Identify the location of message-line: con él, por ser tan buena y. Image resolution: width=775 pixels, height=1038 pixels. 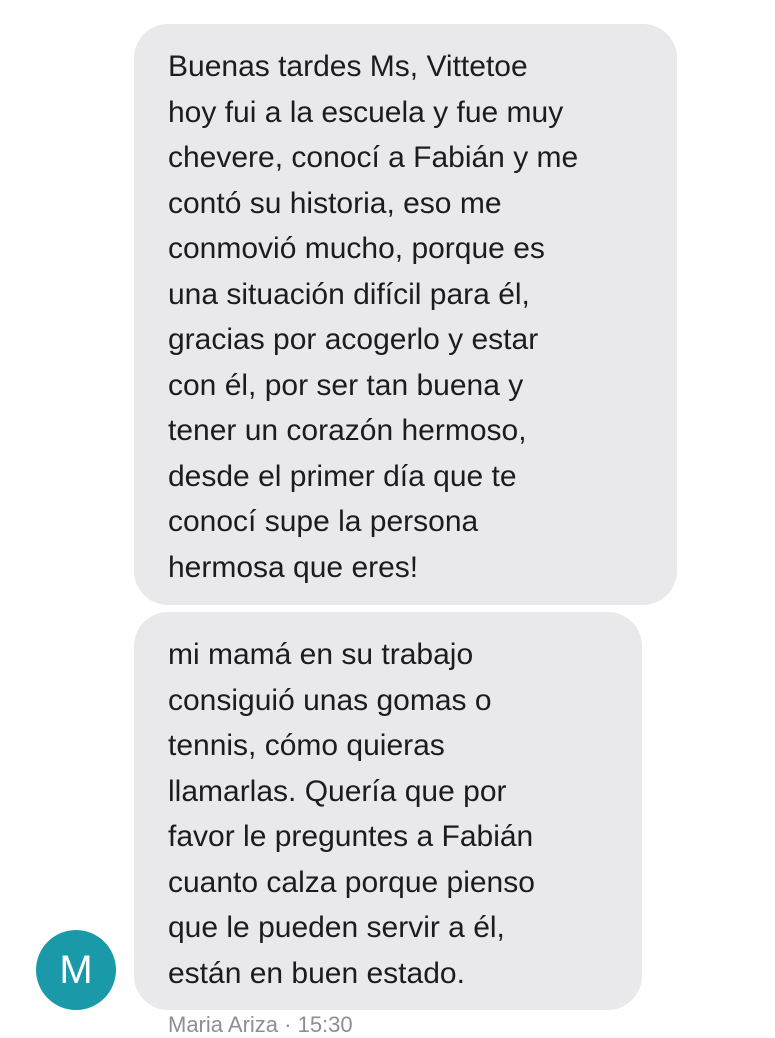
(346, 385).